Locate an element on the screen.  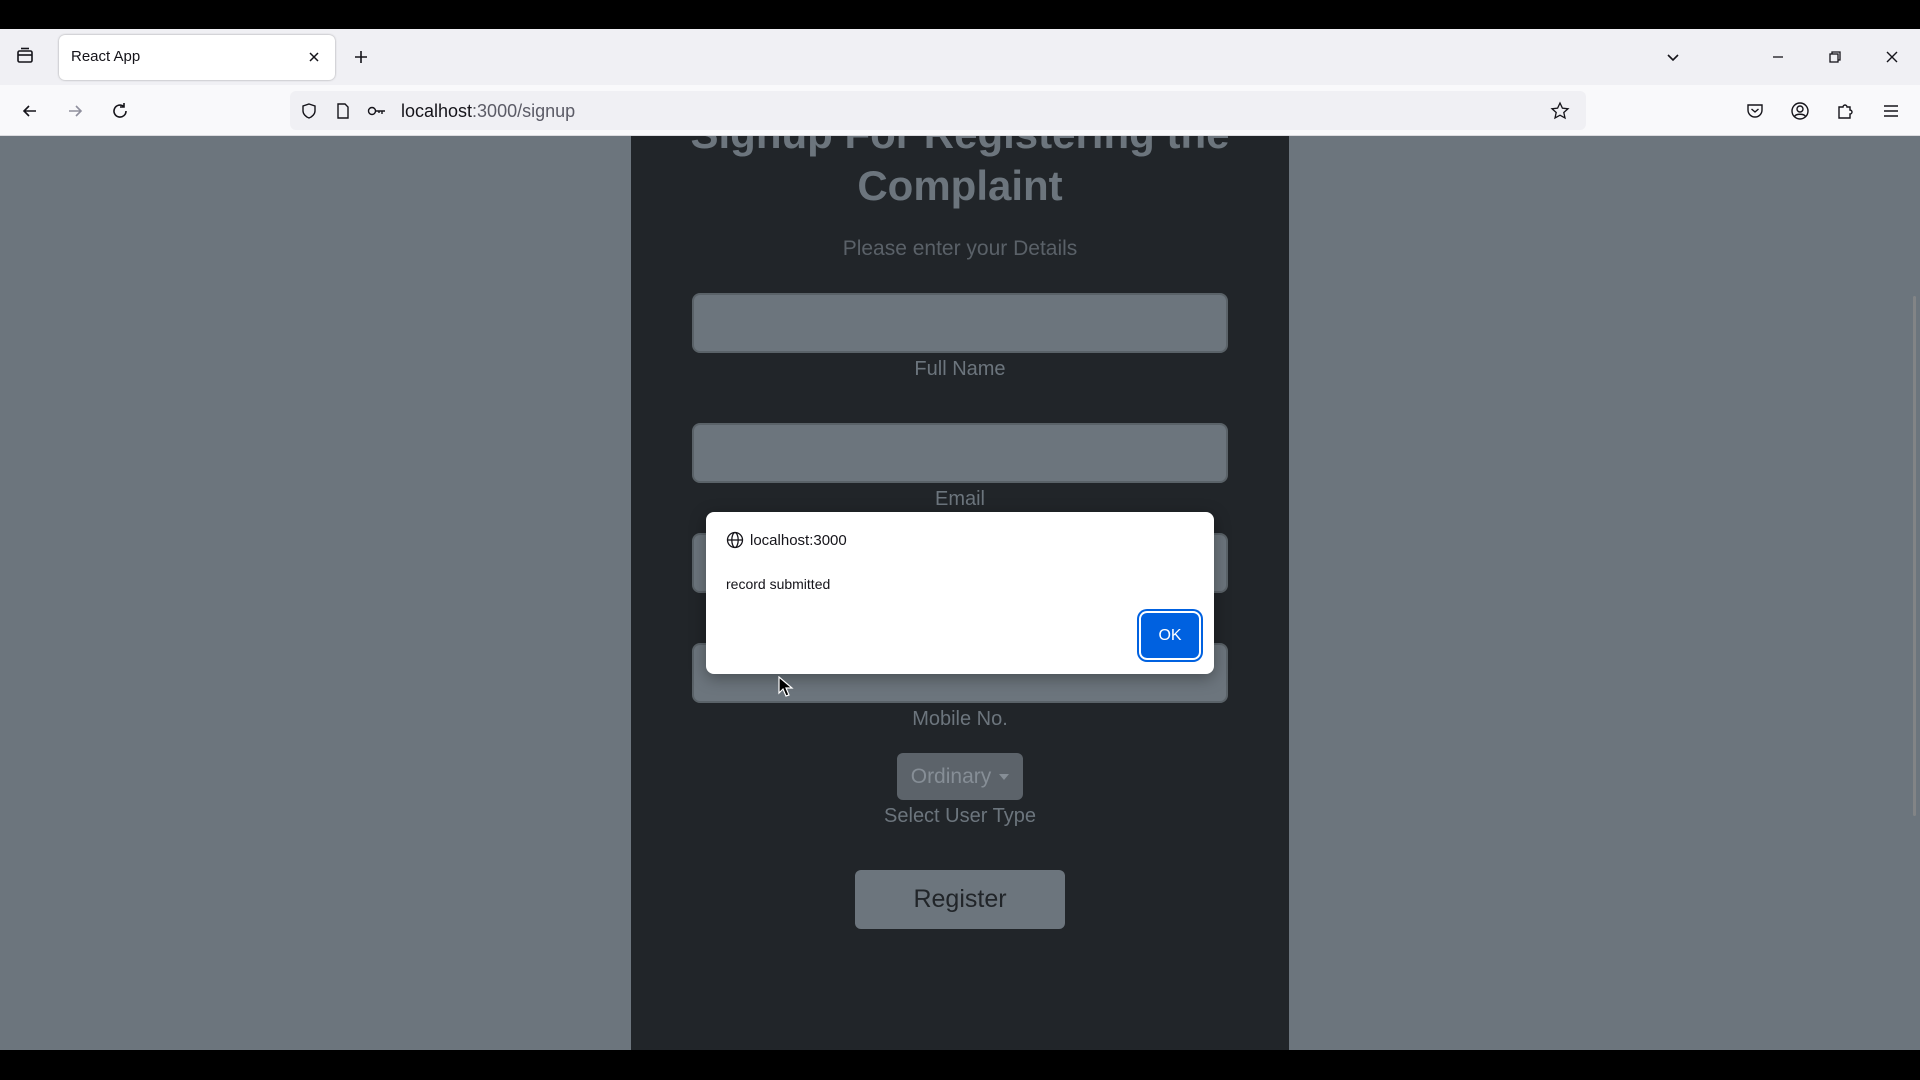
restore-button is located at coordinates (1835, 57).